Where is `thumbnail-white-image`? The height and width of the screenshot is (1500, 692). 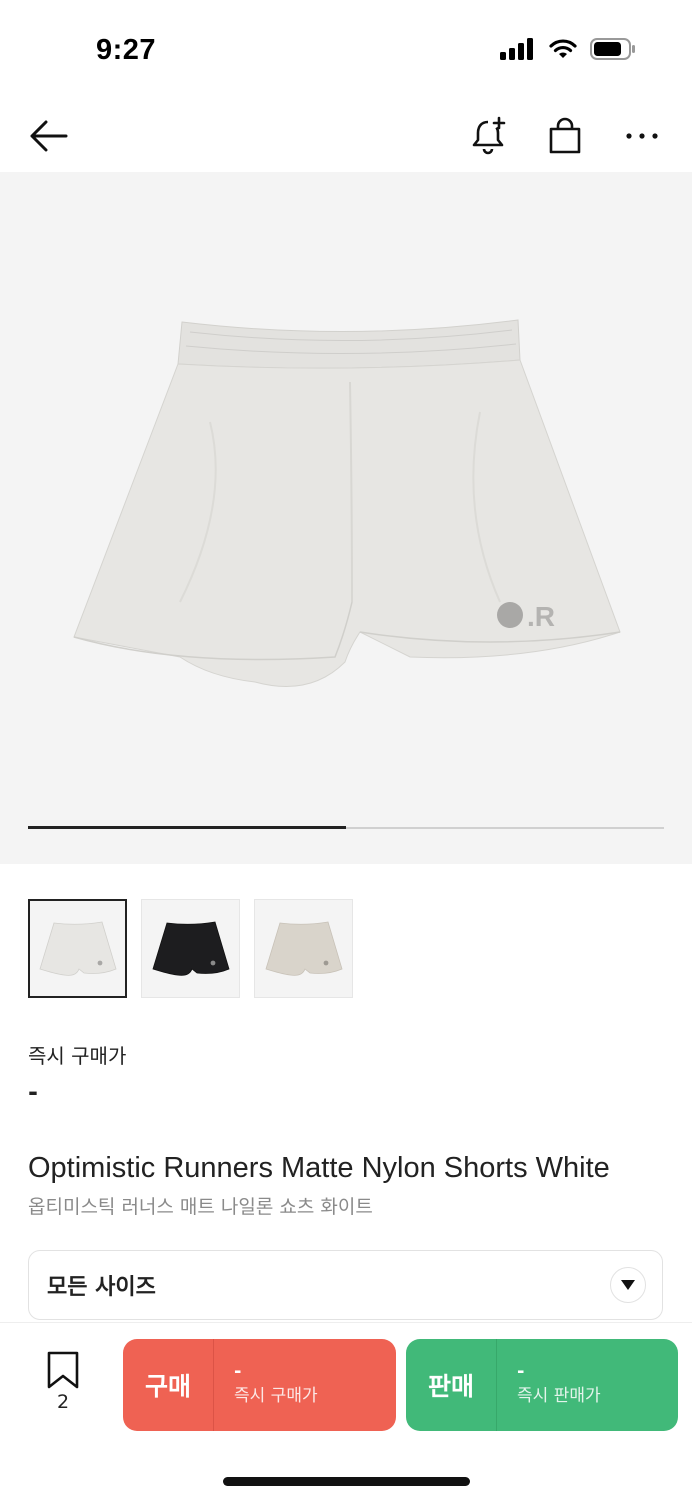 thumbnail-white-image is located at coordinates (77, 948).